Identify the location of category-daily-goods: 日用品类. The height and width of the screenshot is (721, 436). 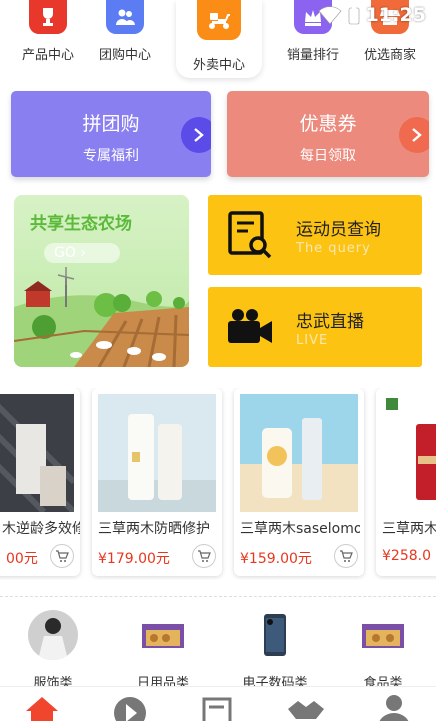
(163, 650).